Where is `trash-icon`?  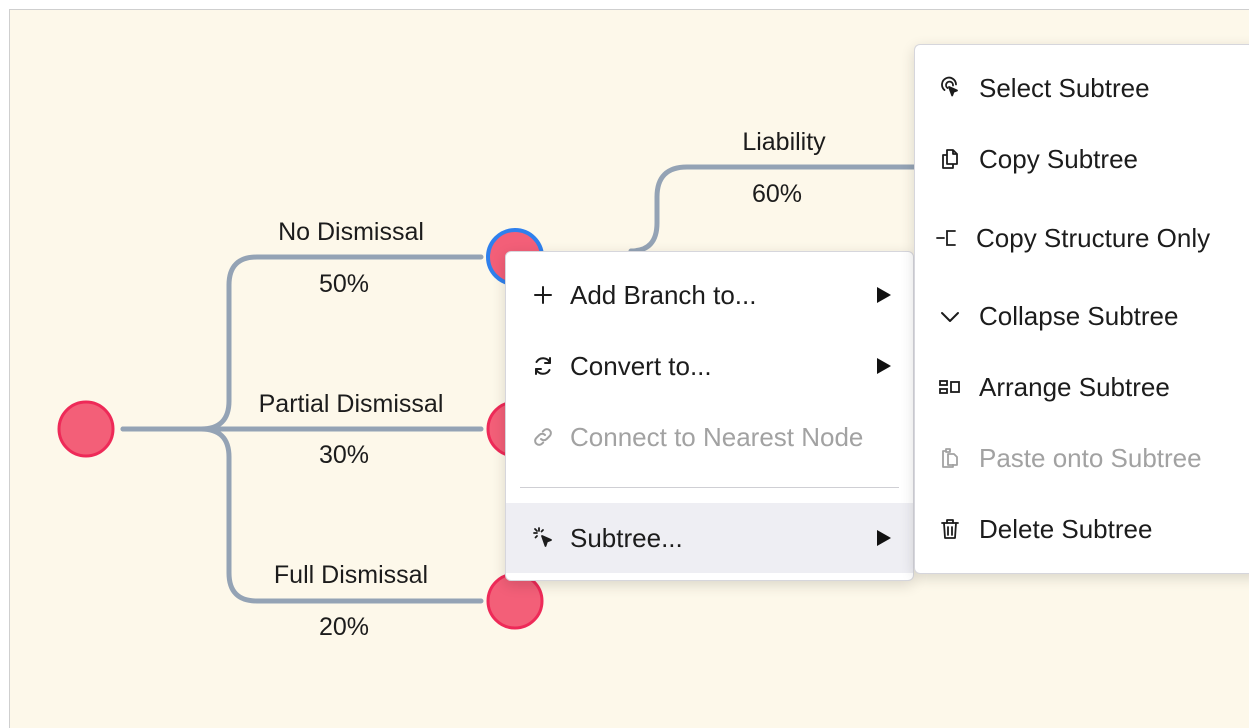 trash-icon is located at coordinates (950, 529).